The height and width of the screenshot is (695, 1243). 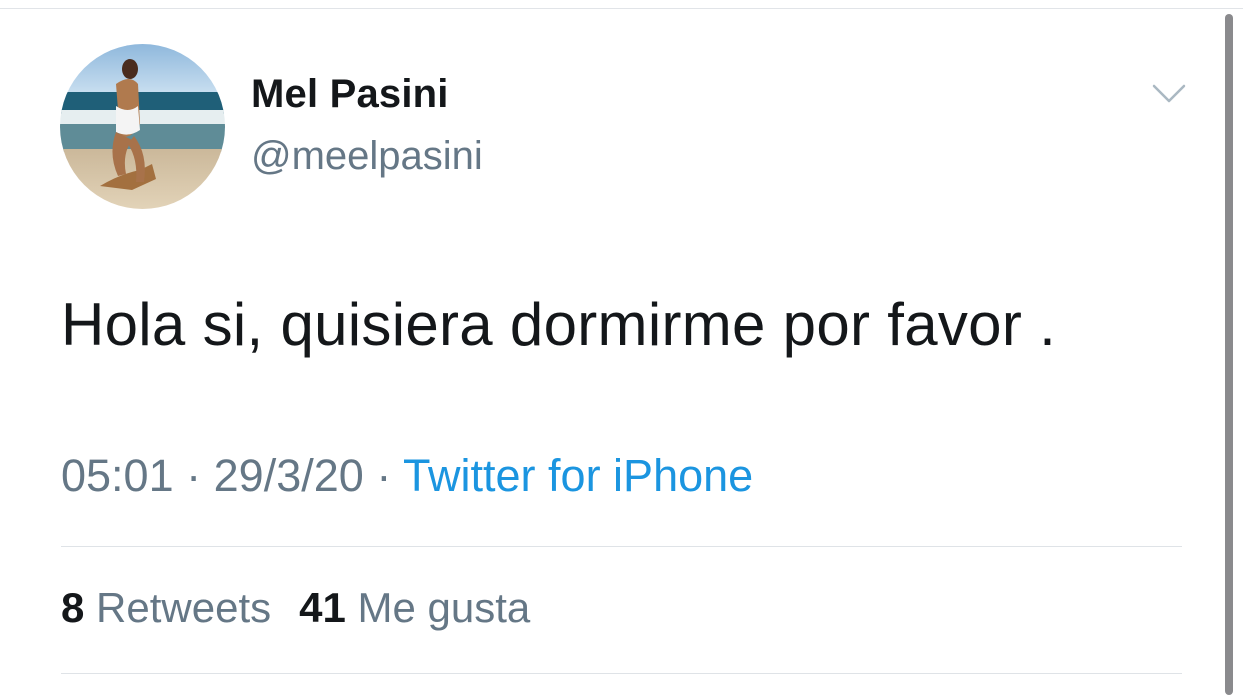 What do you see at coordinates (444, 607) in the screenshot?
I see `likes-label: Me gusta` at bounding box center [444, 607].